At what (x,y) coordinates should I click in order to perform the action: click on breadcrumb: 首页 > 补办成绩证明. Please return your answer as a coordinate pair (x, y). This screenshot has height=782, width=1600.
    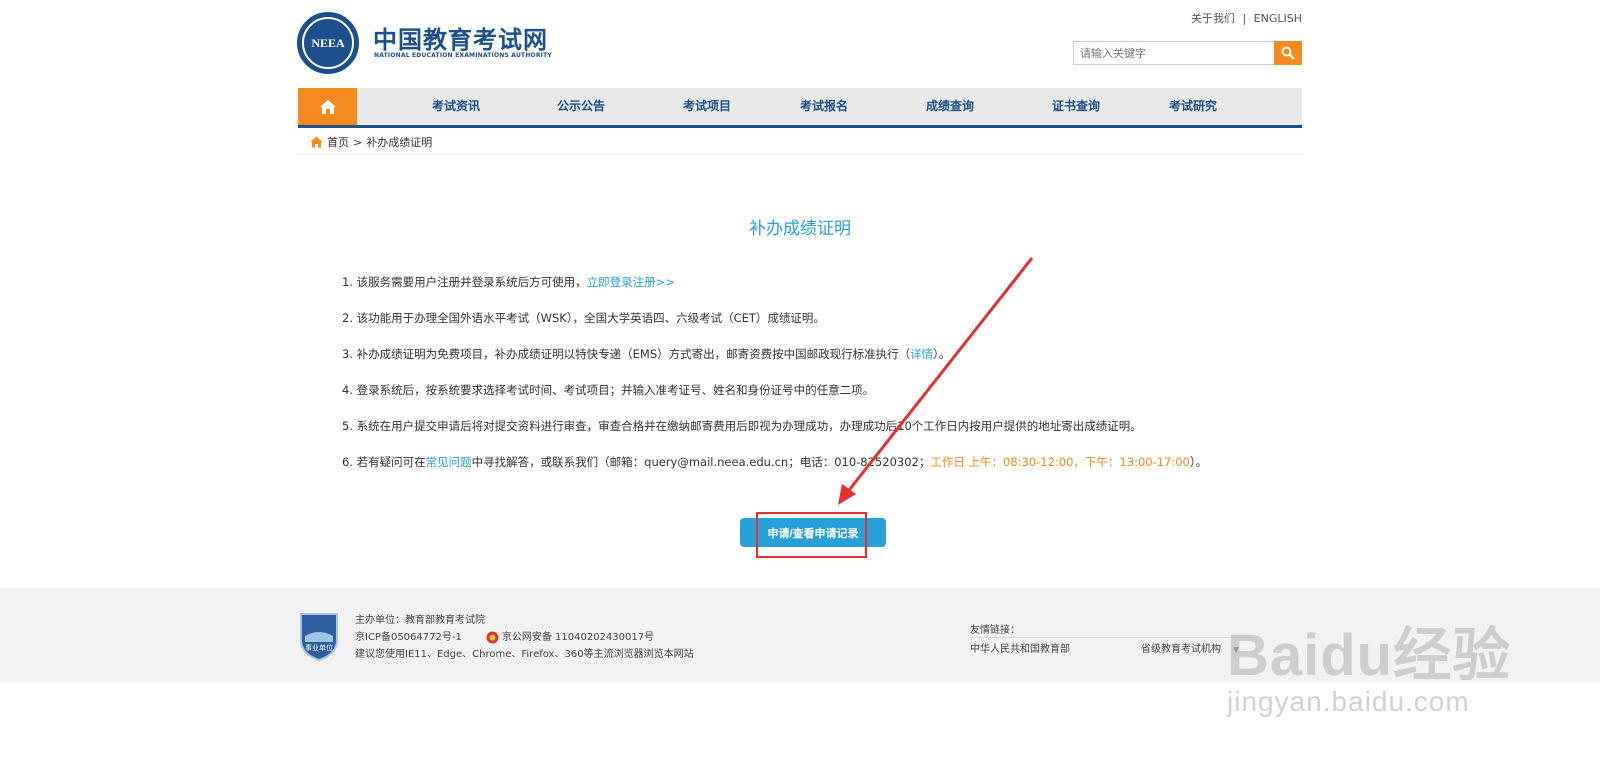
    Looking at the image, I should click on (371, 142).